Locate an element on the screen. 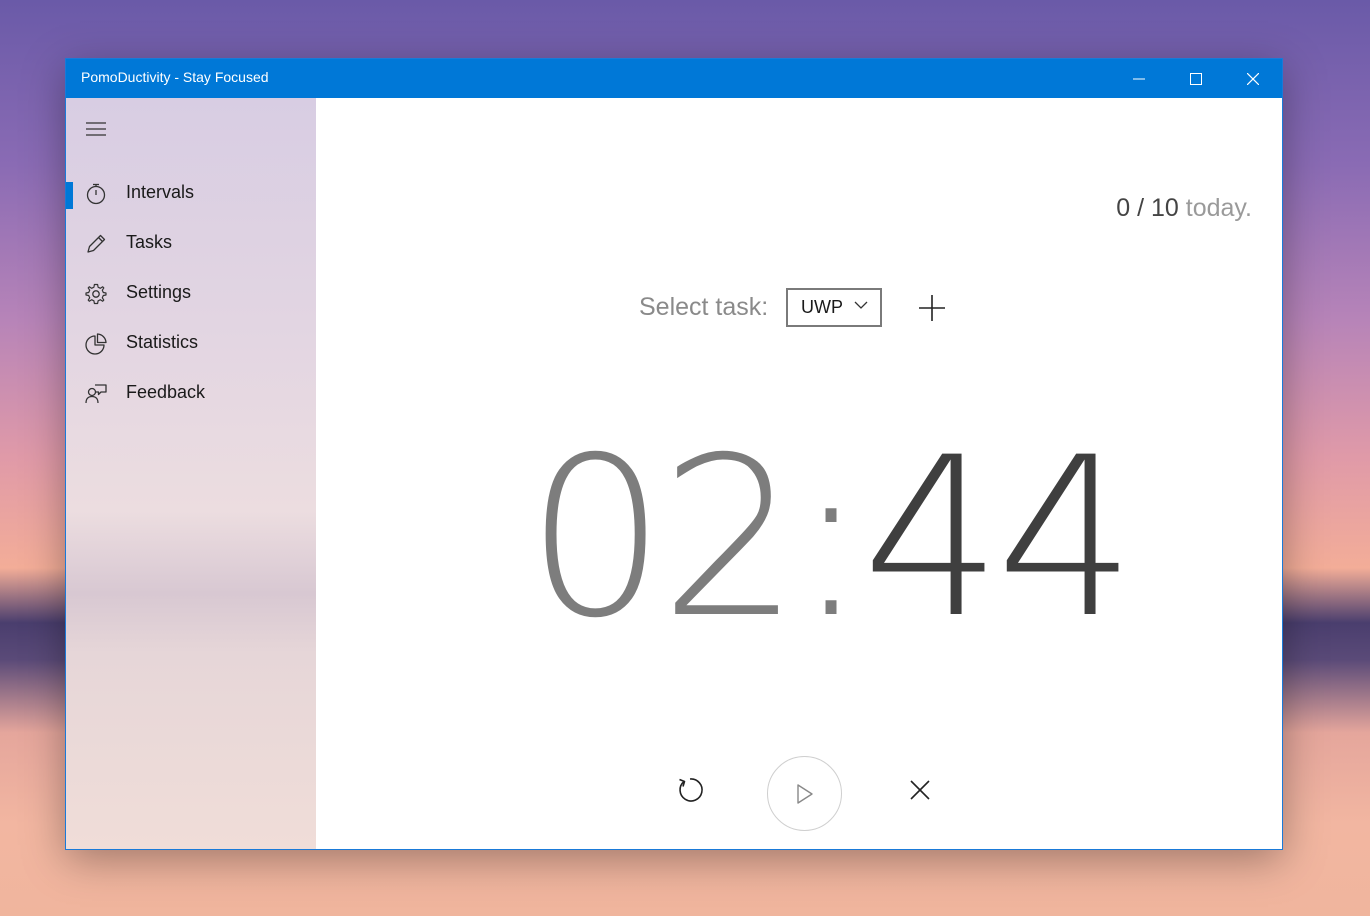 This screenshot has width=1370, height=916. sidebar-item-label: Tasks is located at coordinates (149, 242).